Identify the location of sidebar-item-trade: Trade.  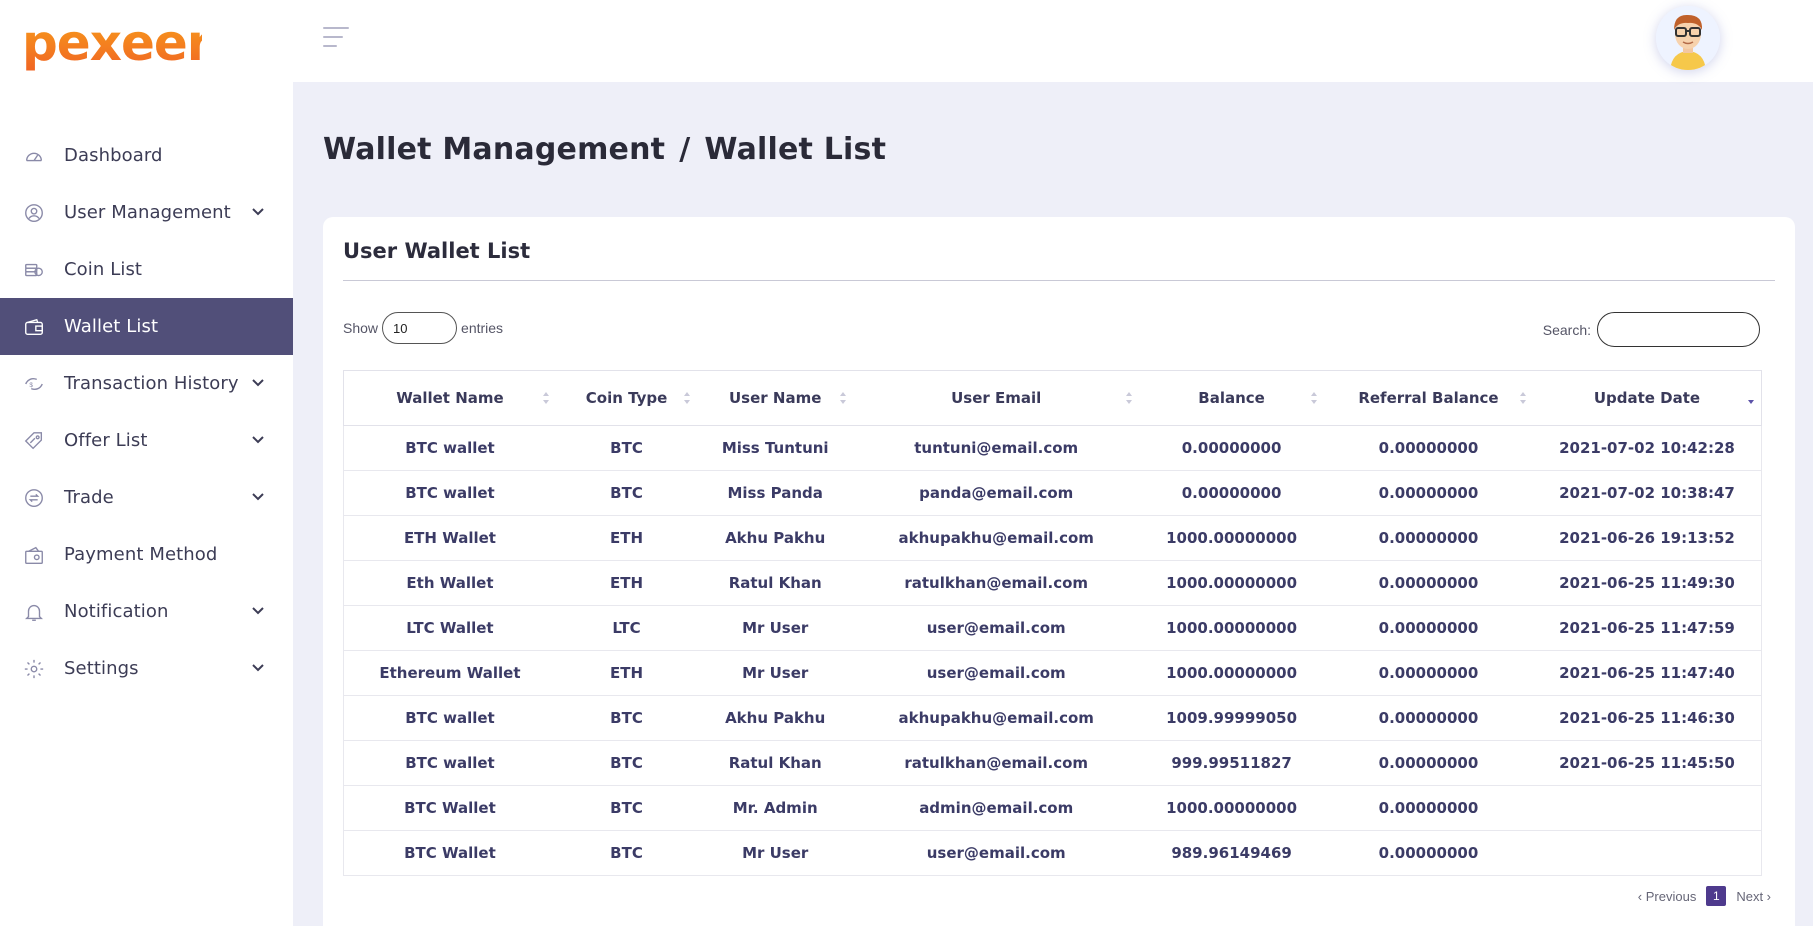
(146, 497).